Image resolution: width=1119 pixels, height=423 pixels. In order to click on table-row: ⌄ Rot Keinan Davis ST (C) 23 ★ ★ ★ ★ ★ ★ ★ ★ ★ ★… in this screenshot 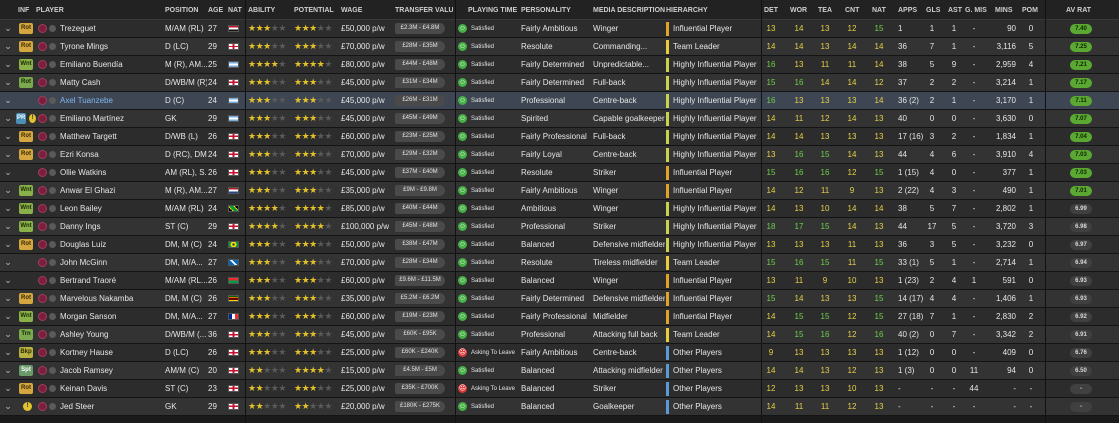, I will do `click(559, 389)`.